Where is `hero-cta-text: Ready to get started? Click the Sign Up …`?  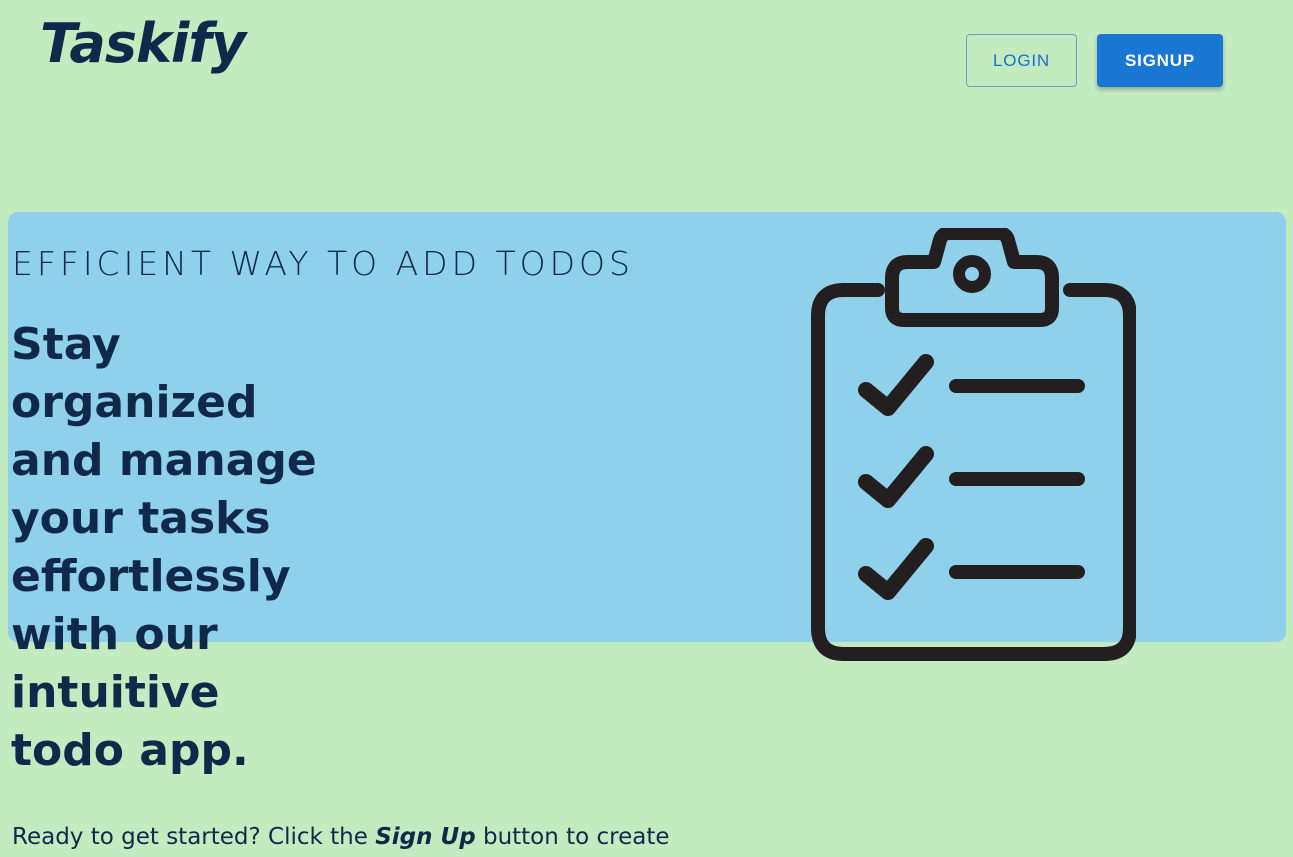 hero-cta-text: Ready to get started? Click the Sign Up … is located at coordinates (341, 837).